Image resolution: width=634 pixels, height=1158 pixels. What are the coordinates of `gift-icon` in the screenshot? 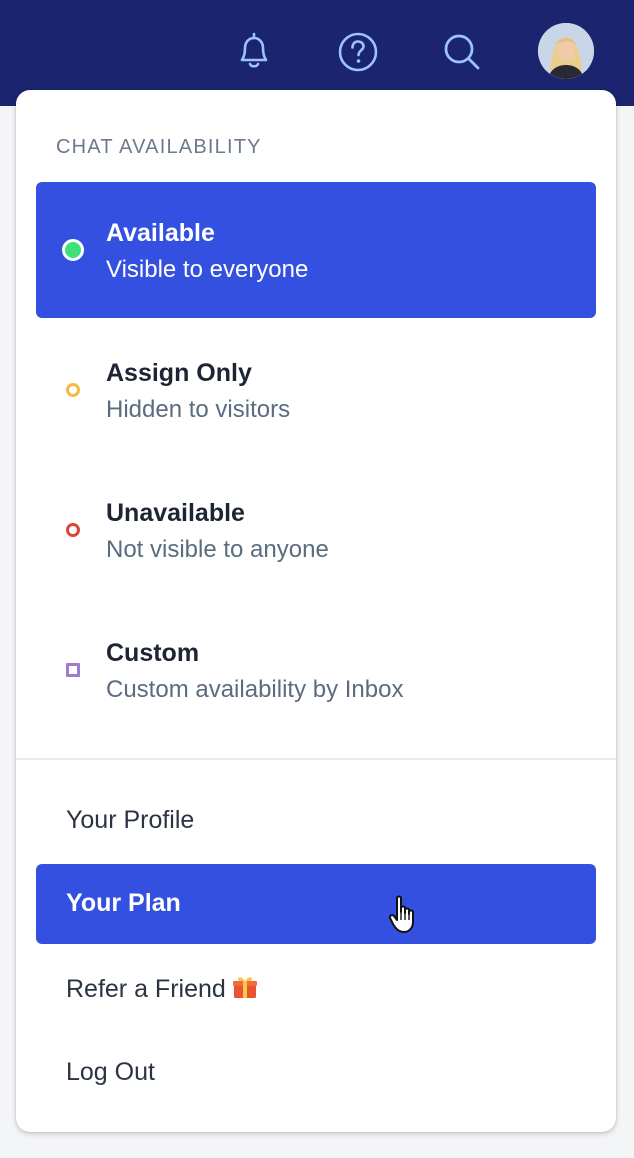 It's located at (245, 990).